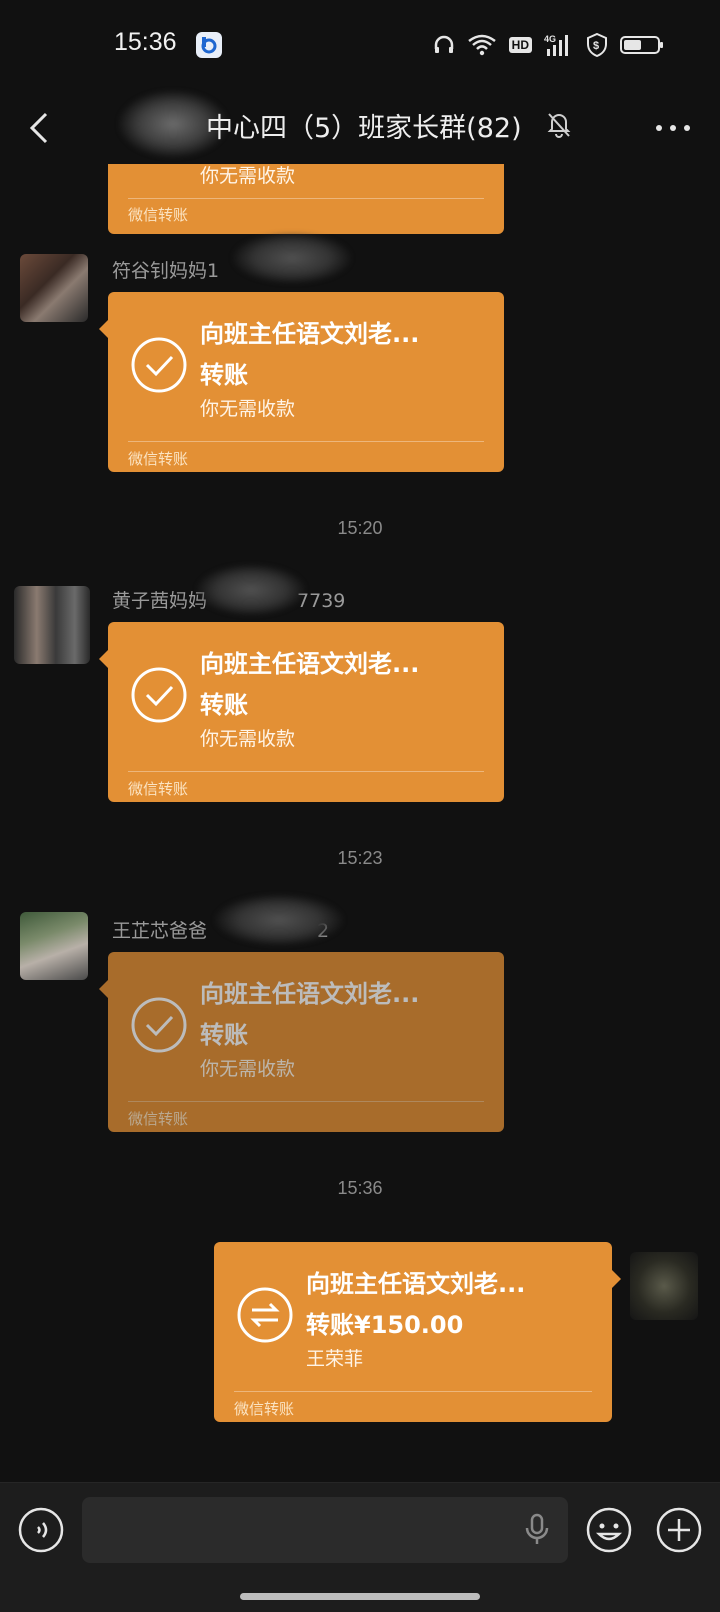 This screenshot has width=720, height=1612. I want to click on more-dots-icon, so click(659, 128).